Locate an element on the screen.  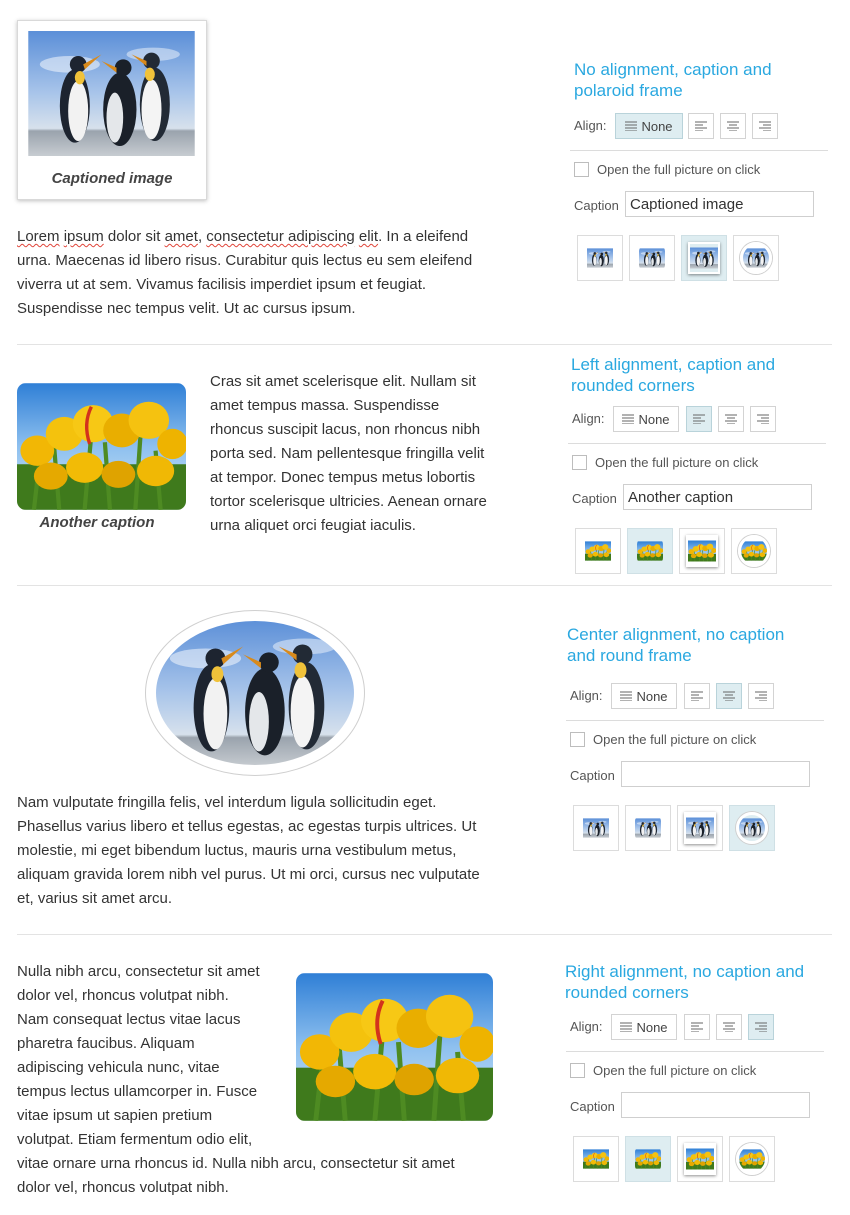
text-word: consectetur adipiscing is located at coordinates (280, 236).